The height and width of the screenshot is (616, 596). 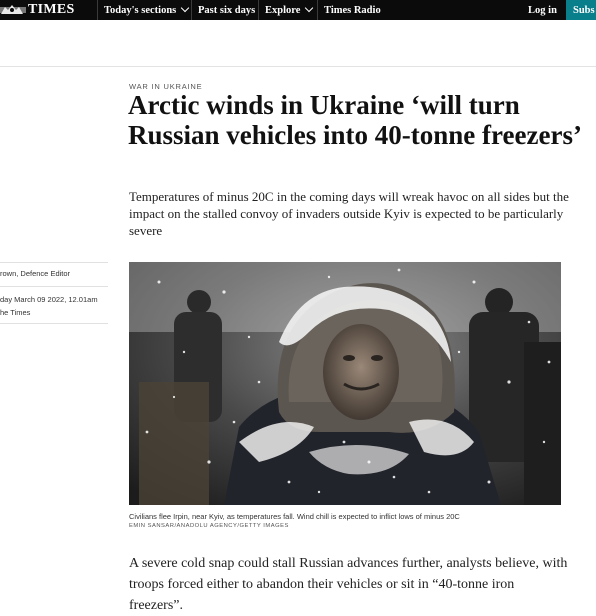 I want to click on header-divider, so click(x=298, y=66).